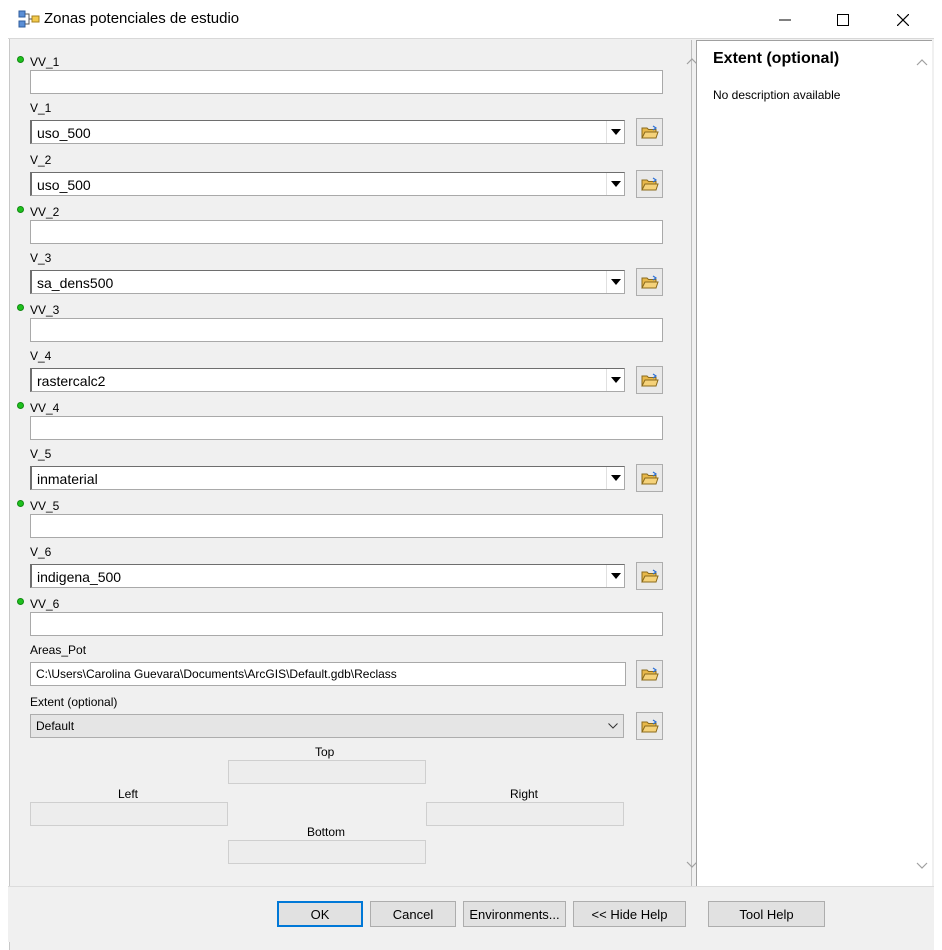 Image resolution: width=942 pixels, height=950 pixels. I want to click on help-description: No description available, so click(777, 95).